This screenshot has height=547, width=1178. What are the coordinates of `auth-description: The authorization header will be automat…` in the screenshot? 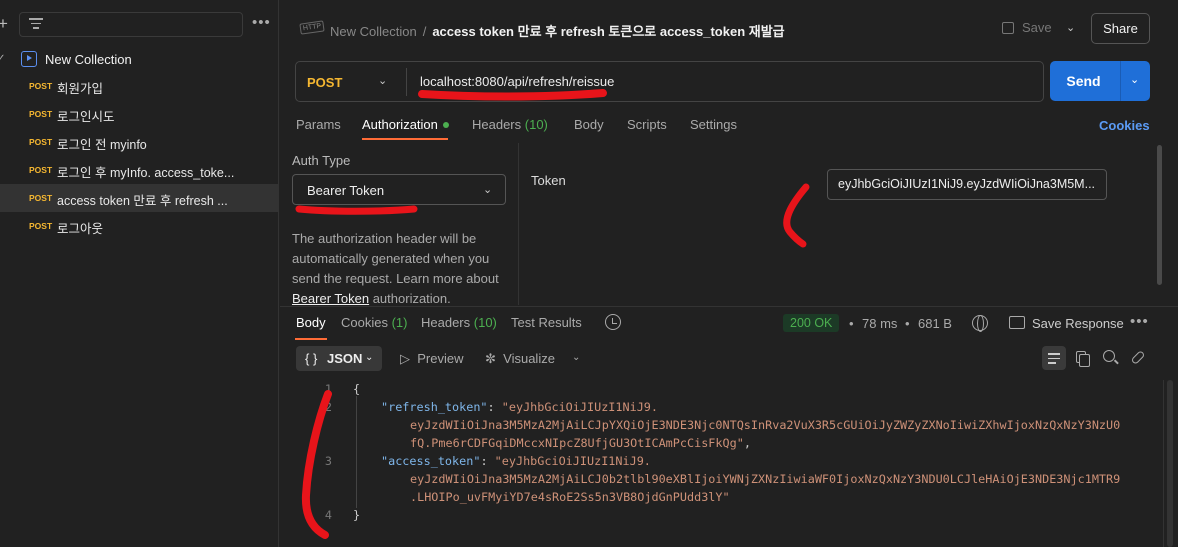 It's located at (399, 269).